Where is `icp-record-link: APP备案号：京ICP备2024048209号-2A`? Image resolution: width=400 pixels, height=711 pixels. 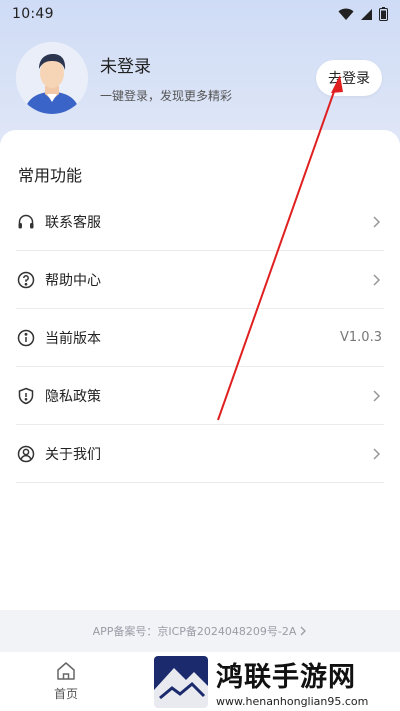
icp-record-link: APP备案号：京ICP备2024048209号-2A is located at coordinates (200, 631).